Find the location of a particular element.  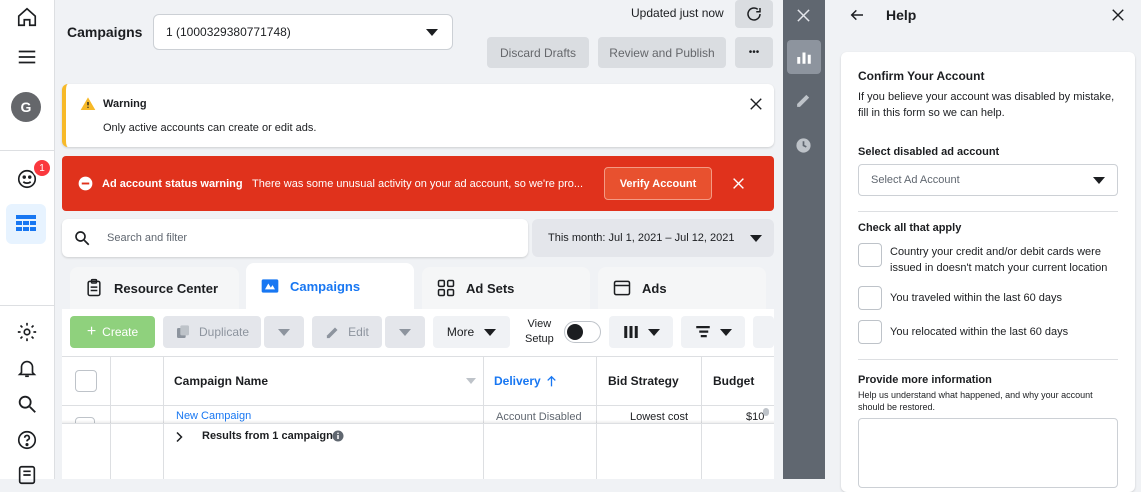

tab-label: Ads is located at coordinates (654, 288).